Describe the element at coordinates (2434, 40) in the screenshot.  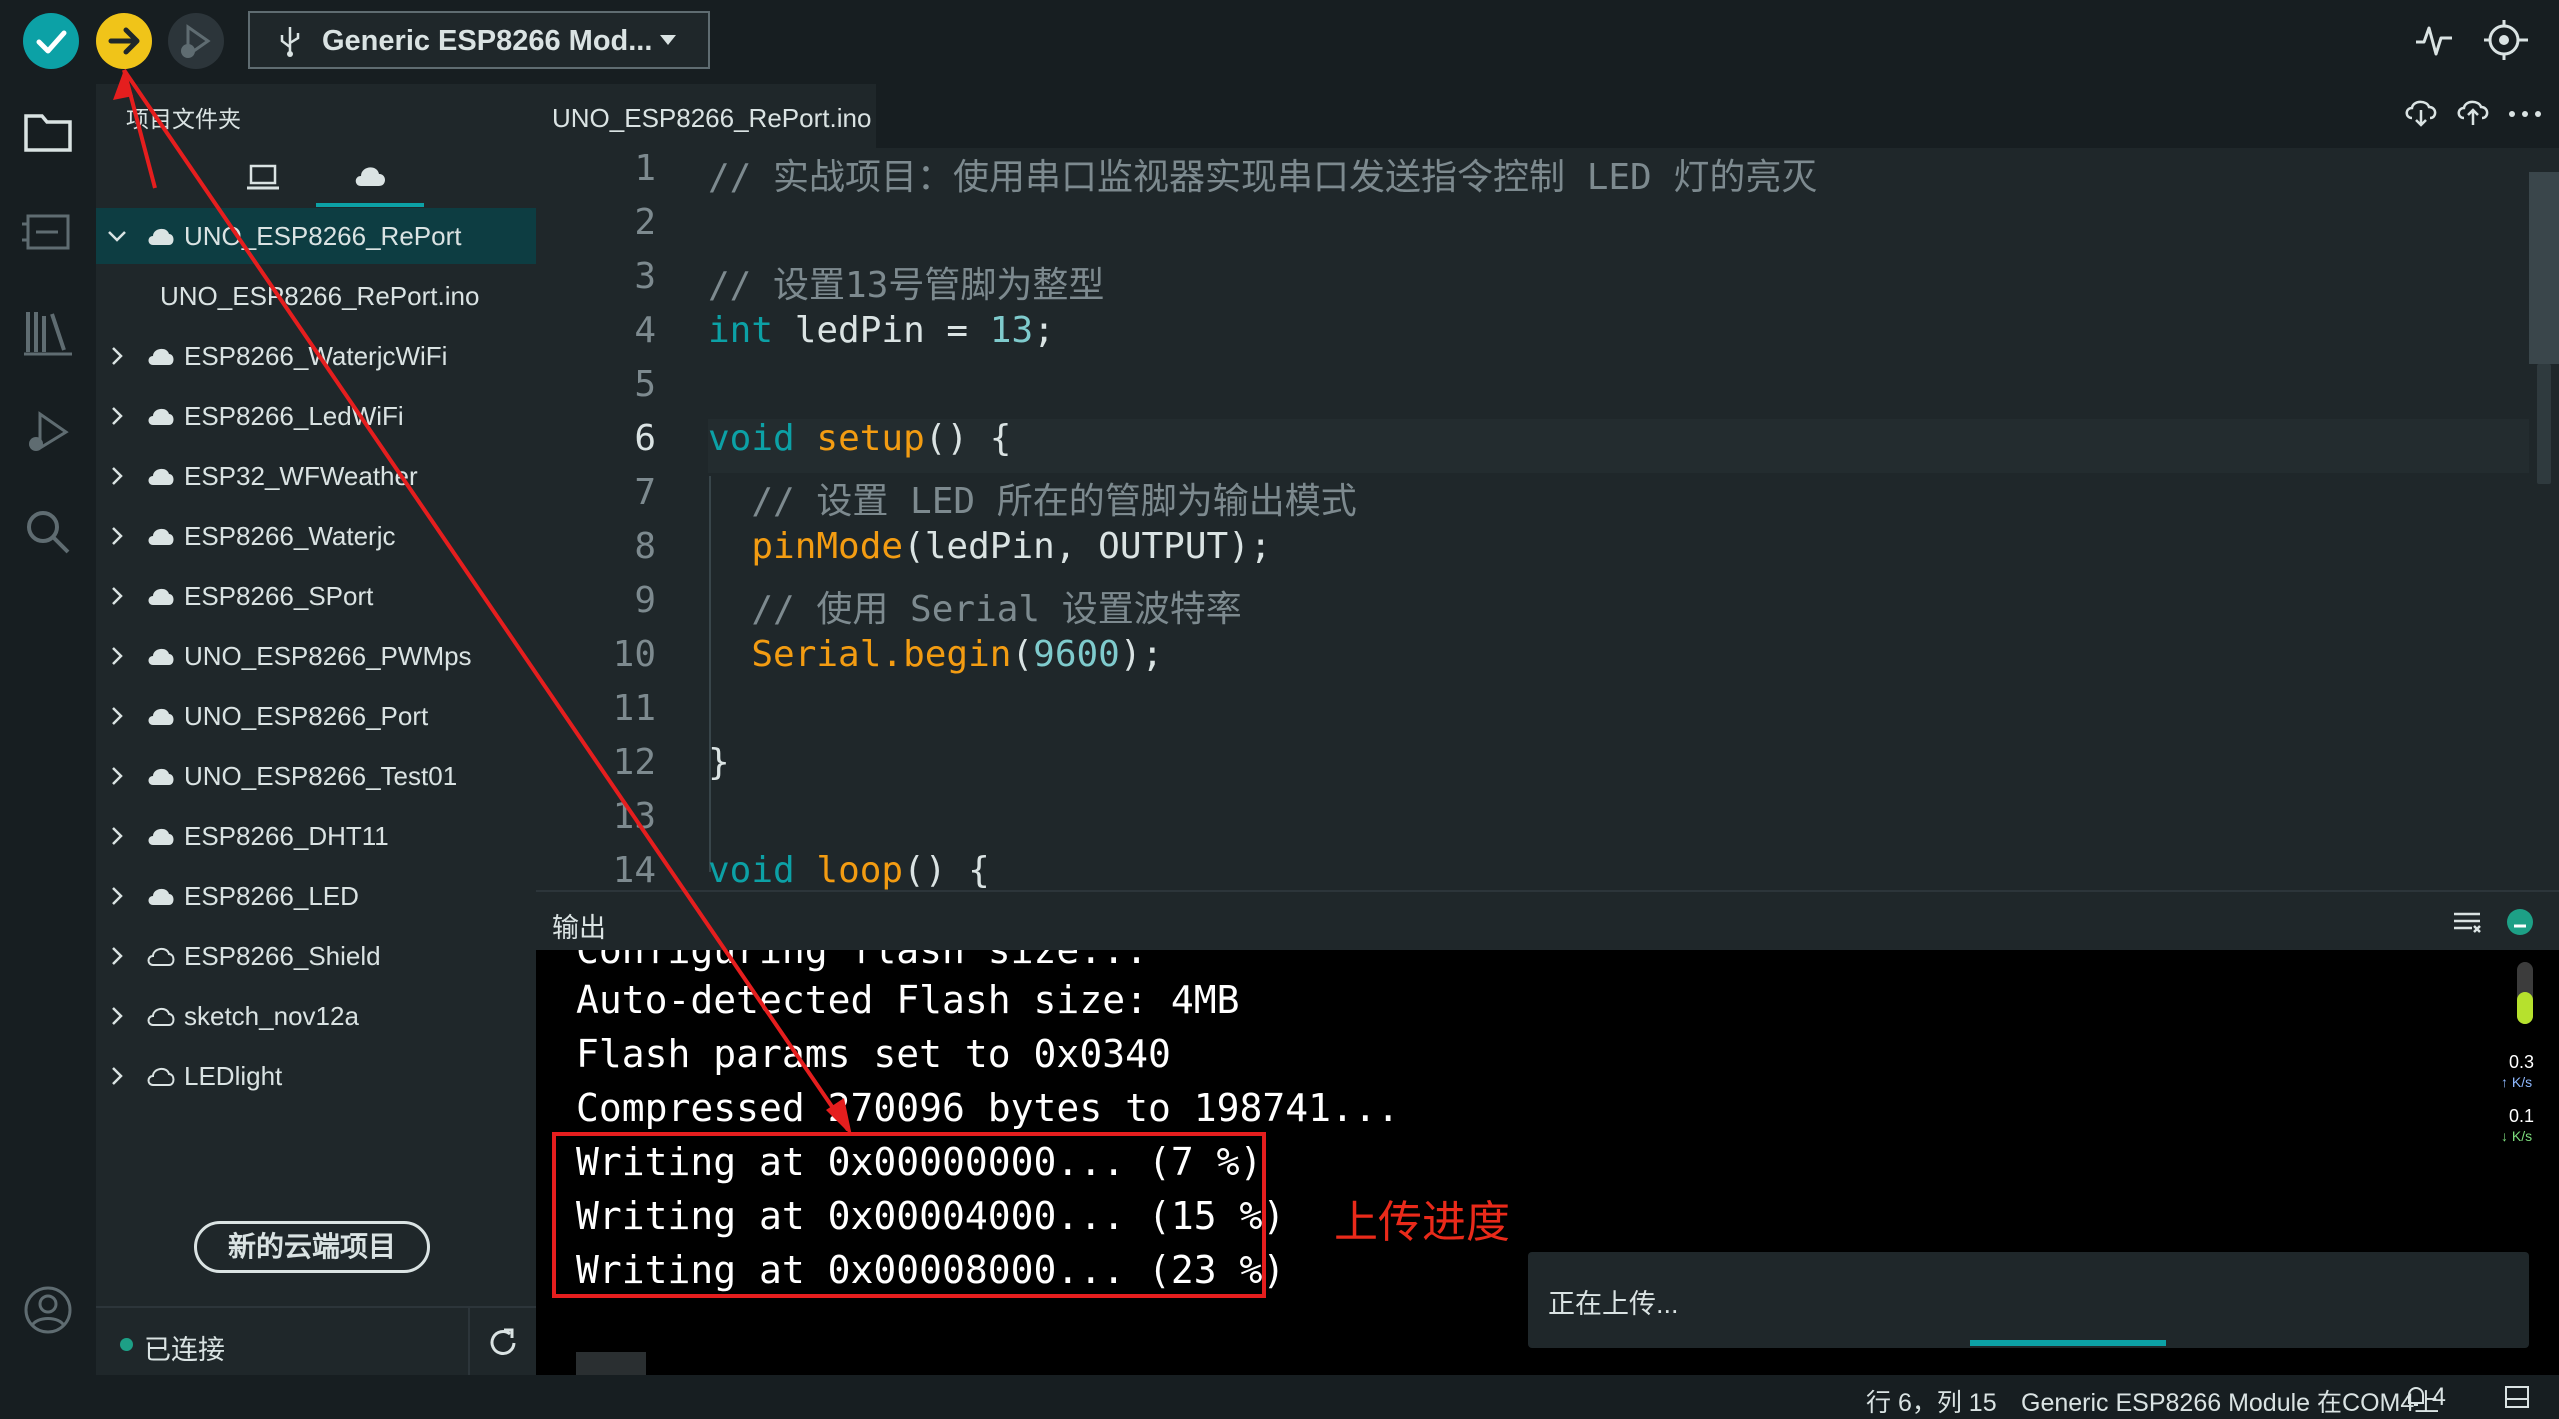
I see `serial-plotter-icon` at that location.